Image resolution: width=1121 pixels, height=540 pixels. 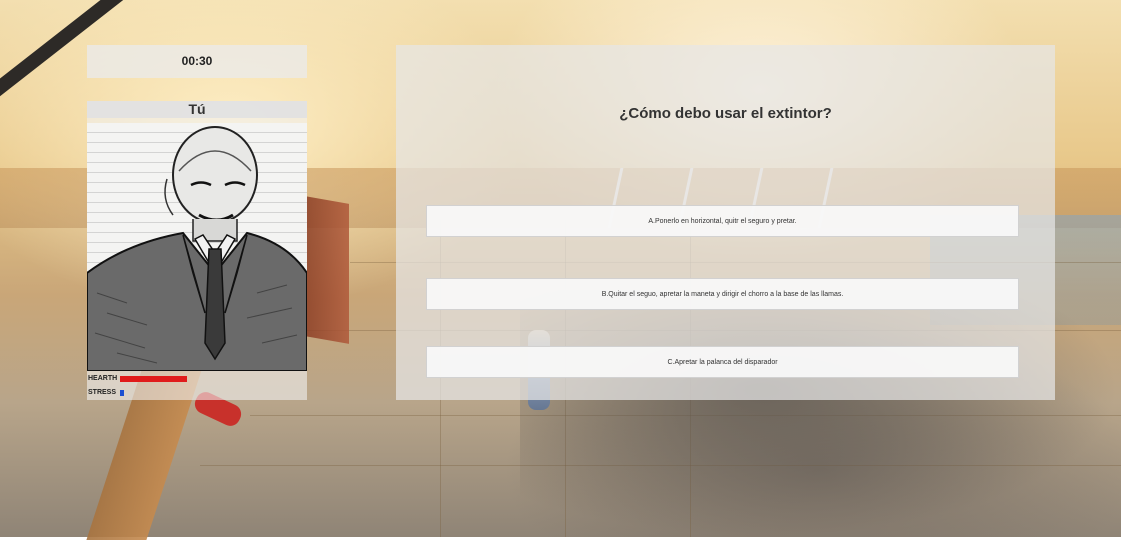 I want to click on stress-bar-fill, so click(x=122, y=393).